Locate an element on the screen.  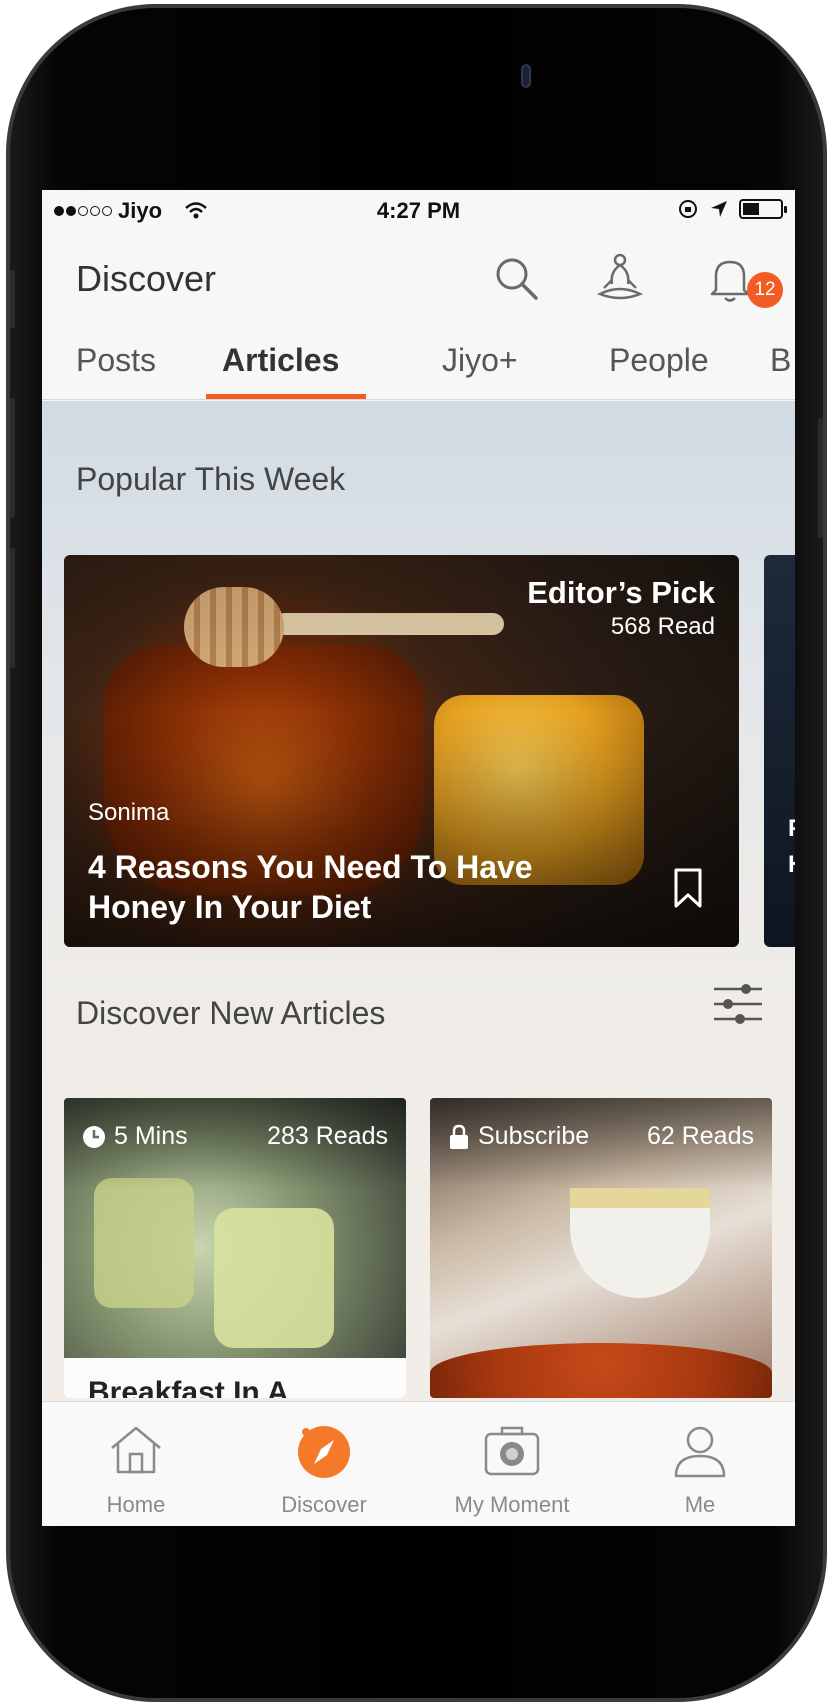
volume-down-button is located at coordinates (12, 608).